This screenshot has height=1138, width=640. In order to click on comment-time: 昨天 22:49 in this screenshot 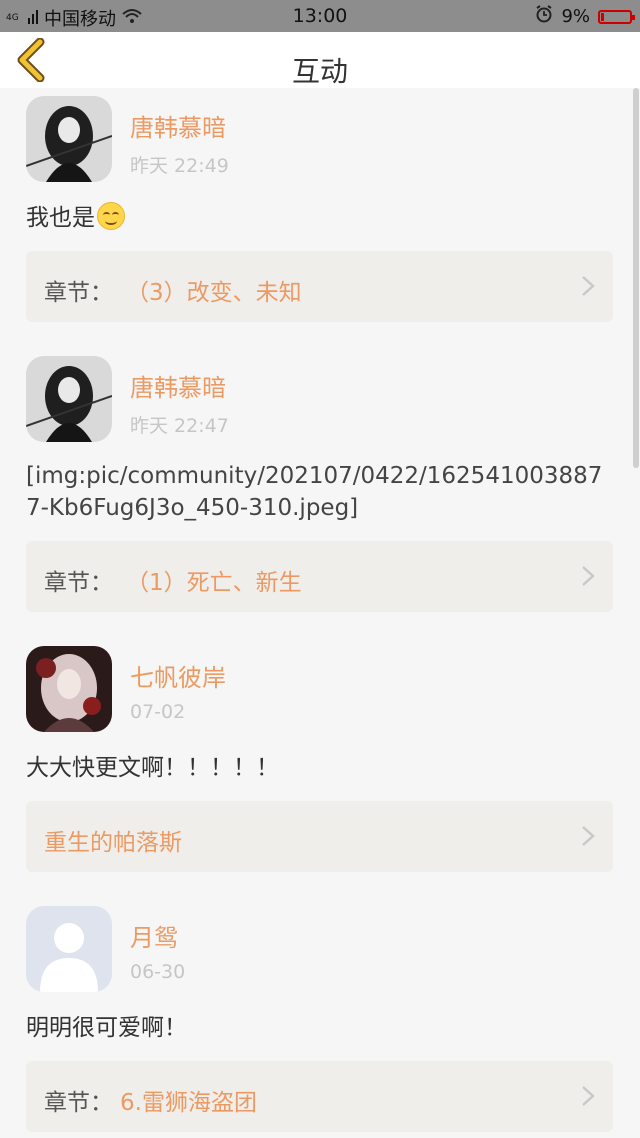, I will do `click(179, 166)`.